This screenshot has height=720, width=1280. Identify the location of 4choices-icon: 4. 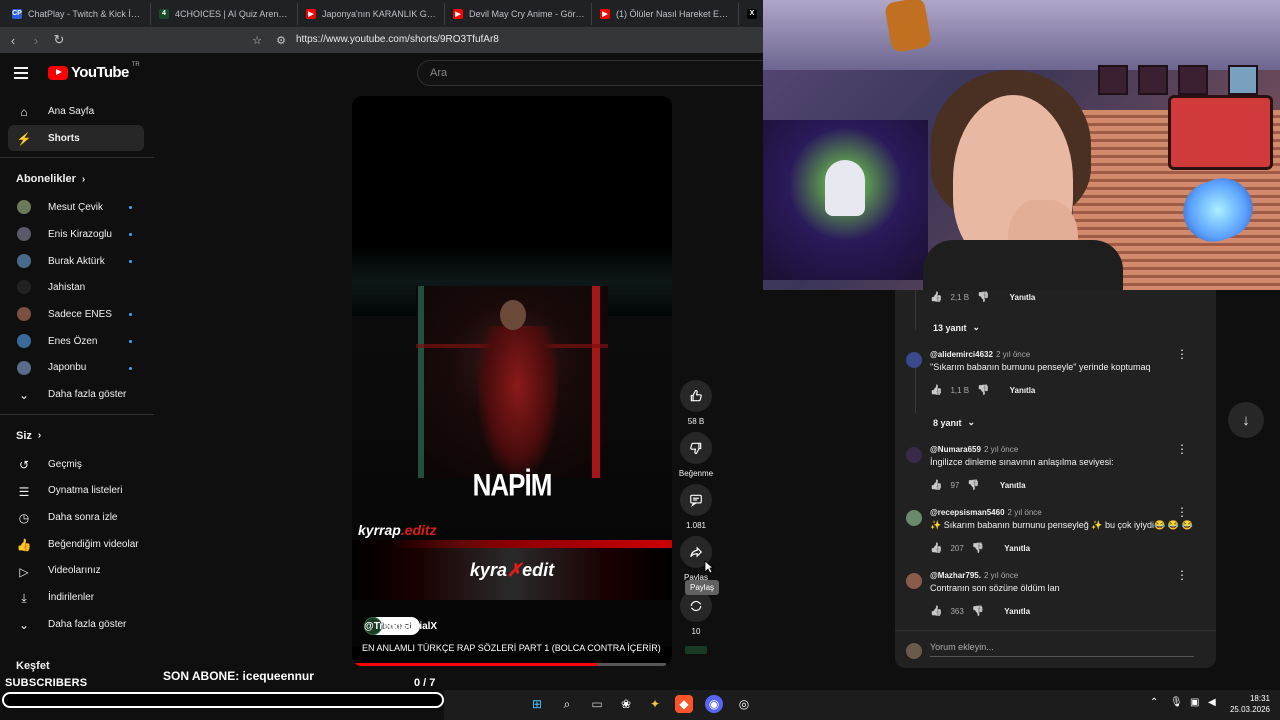
(164, 13).